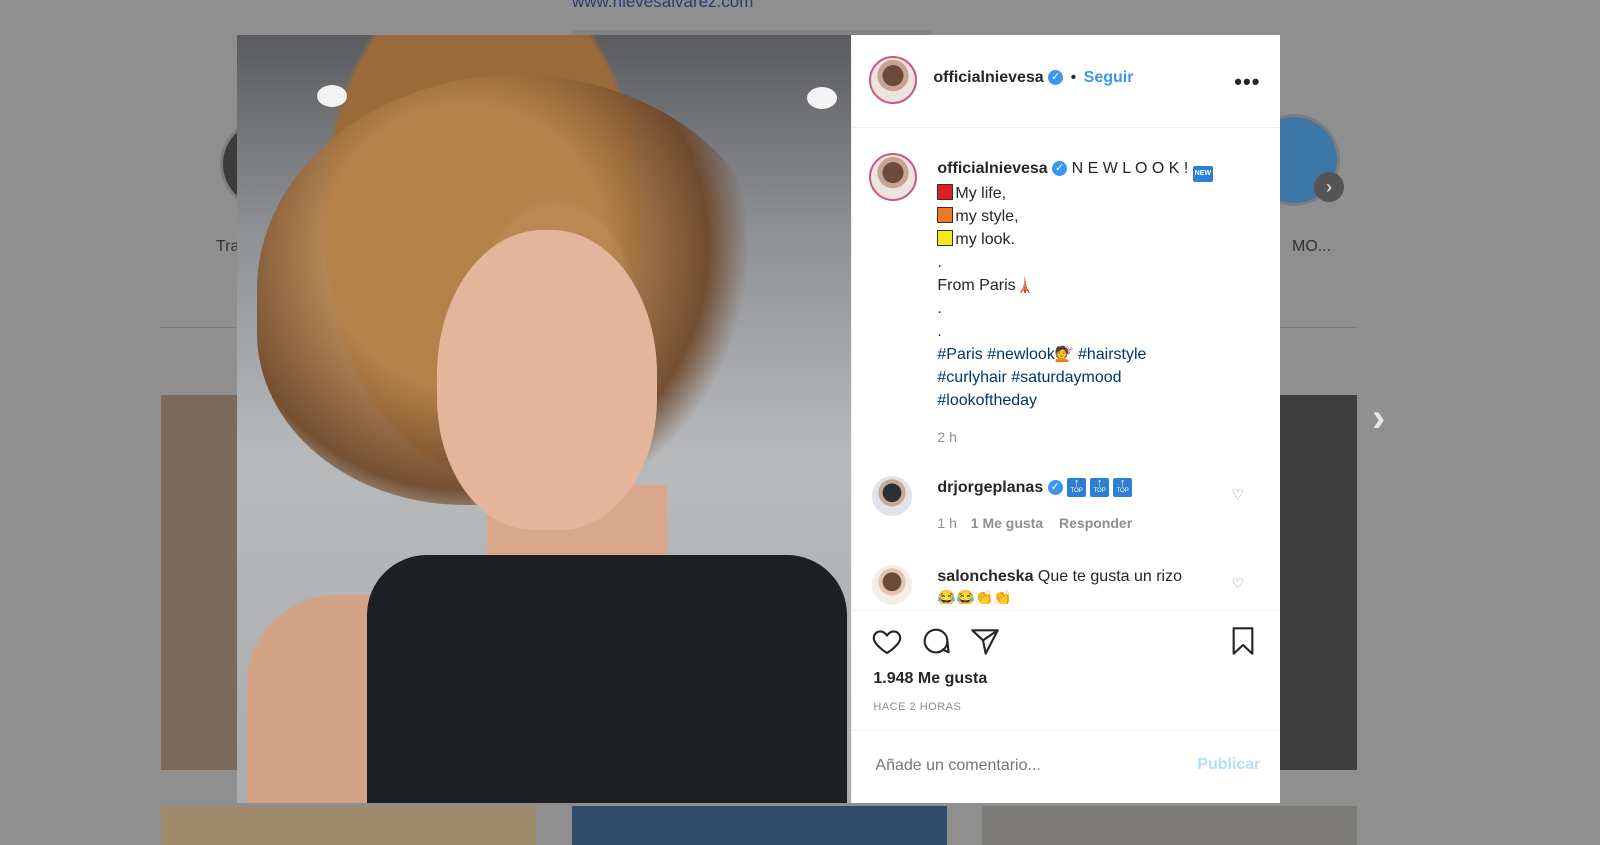 This screenshot has height=845, width=1600. I want to click on hashtag-link: #hairstyle, so click(1112, 354).